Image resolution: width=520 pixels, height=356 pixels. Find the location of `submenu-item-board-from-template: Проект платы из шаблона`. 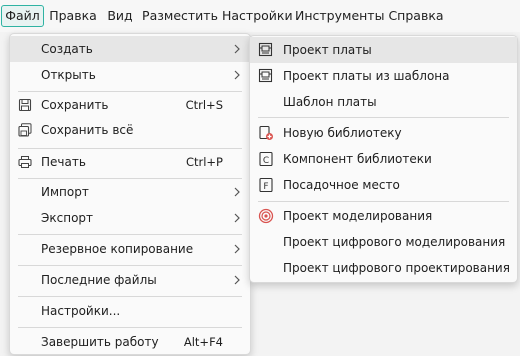

submenu-item-board-from-template: Проект платы из шаблона is located at coordinates (383, 76).